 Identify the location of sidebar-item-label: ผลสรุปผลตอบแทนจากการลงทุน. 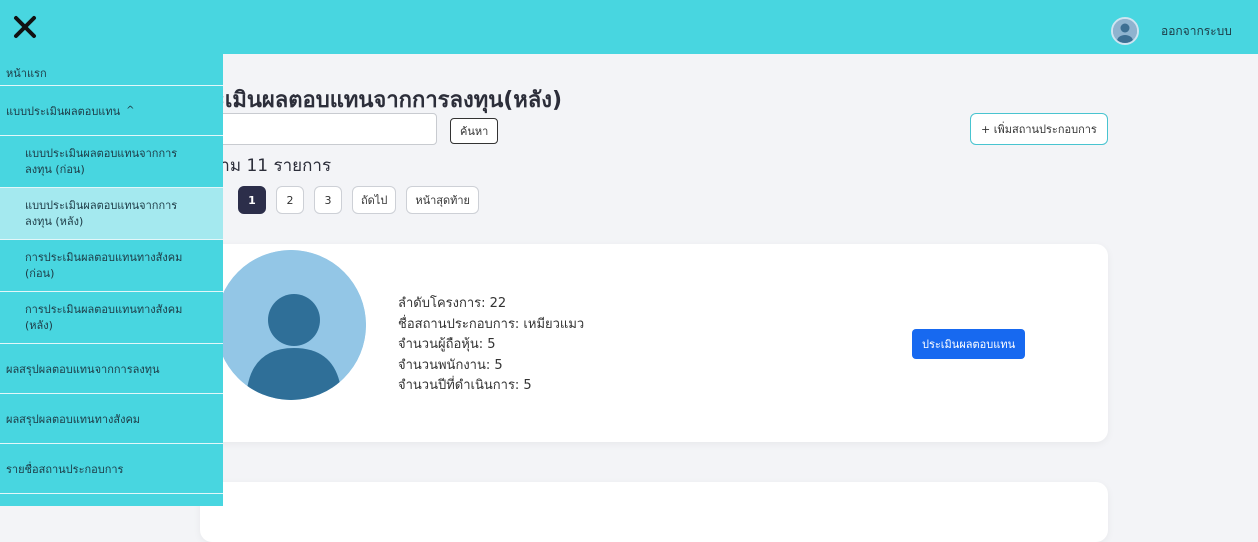
(83, 369).